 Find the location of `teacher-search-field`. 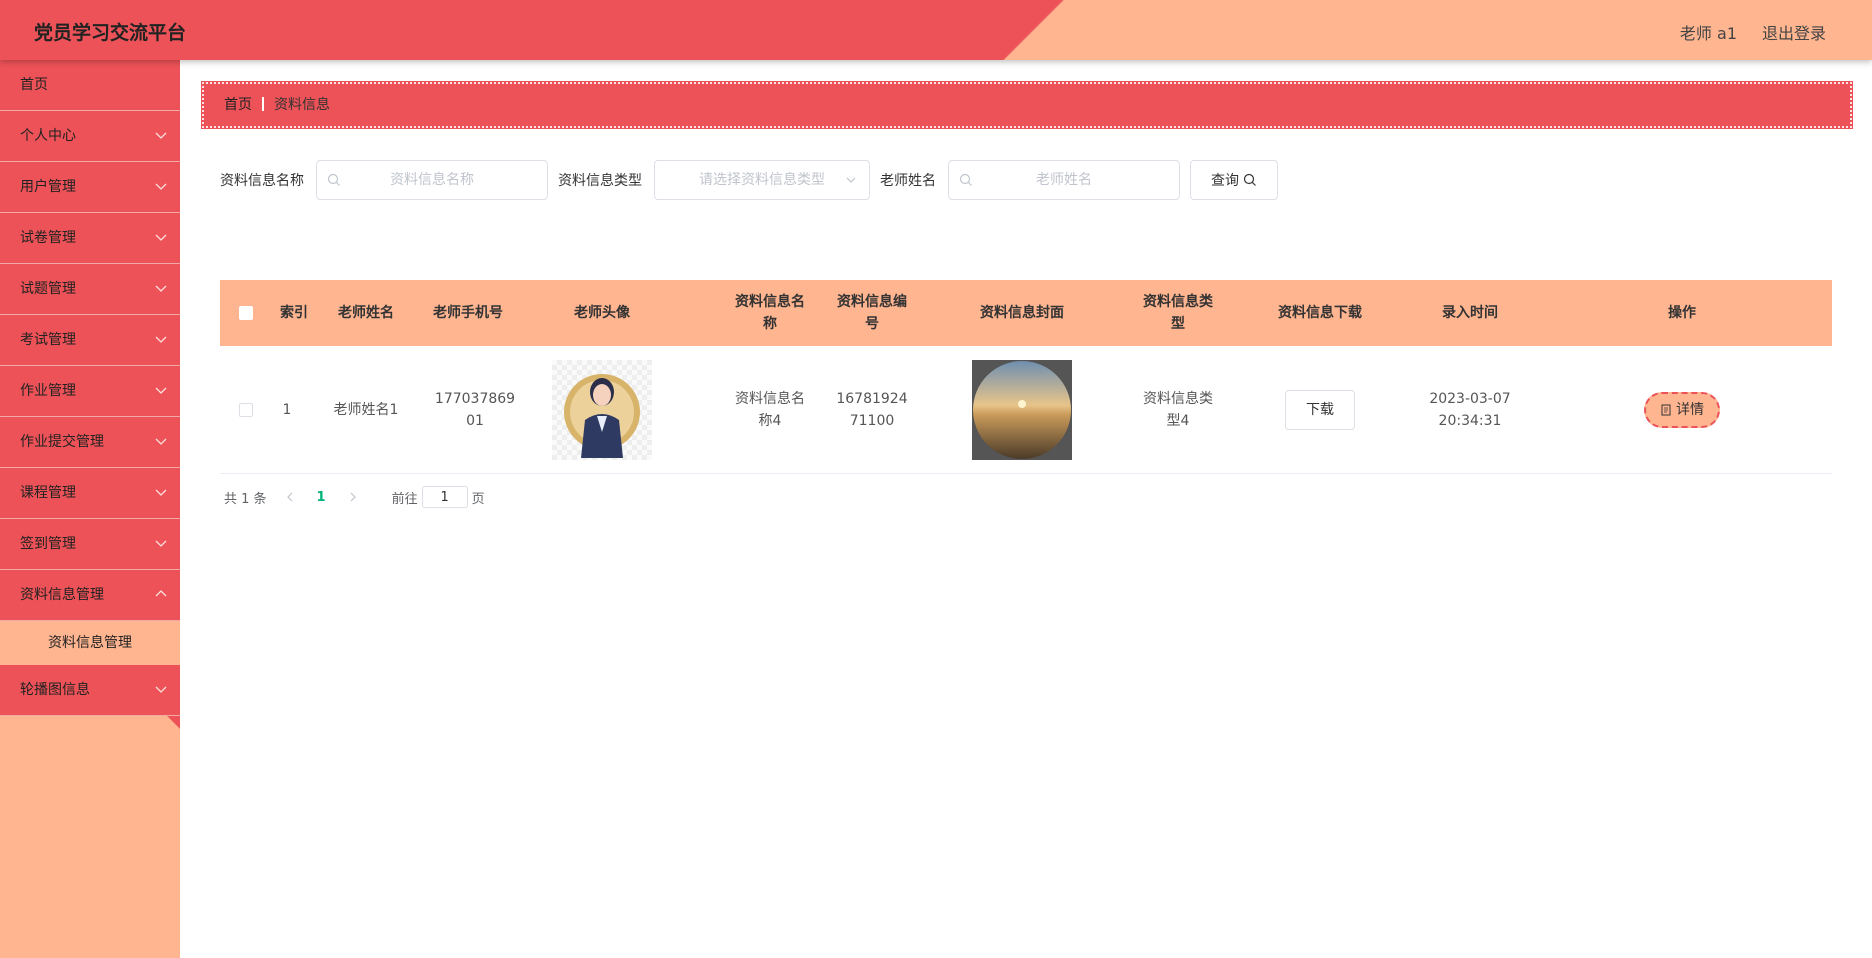

teacher-search-field is located at coordinates (1064, 180).